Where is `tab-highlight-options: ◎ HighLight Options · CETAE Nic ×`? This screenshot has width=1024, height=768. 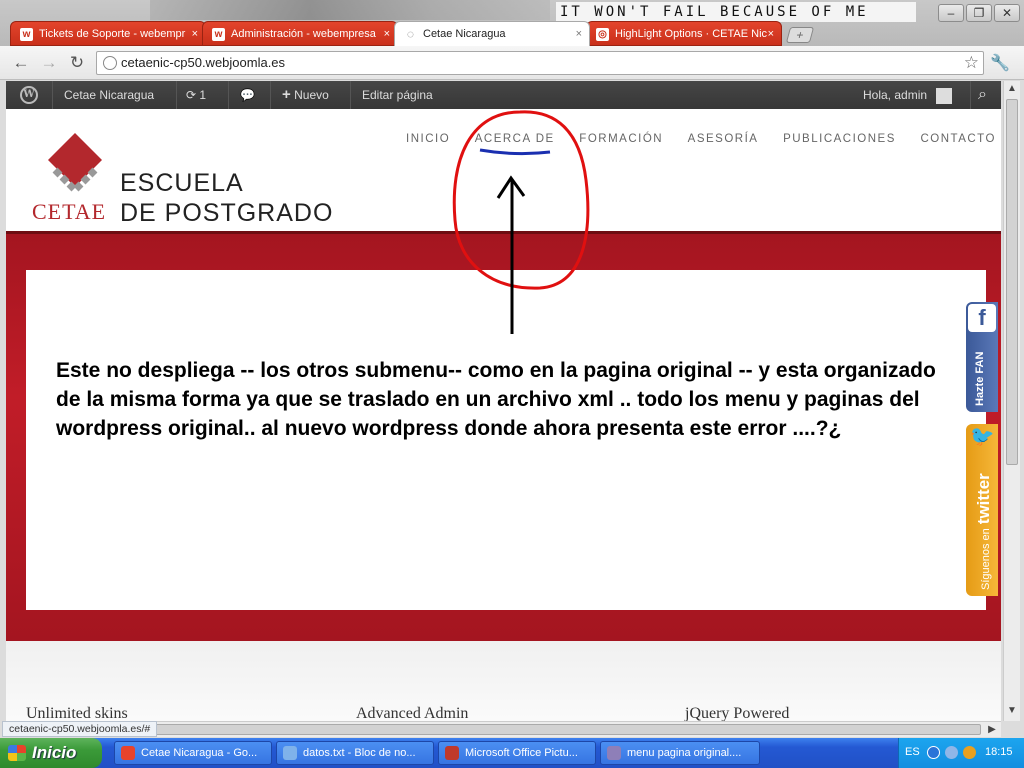
tab-highlight-options: ◎ HighLight Options · CETAE Nic × is located at coordinates (684, 33).